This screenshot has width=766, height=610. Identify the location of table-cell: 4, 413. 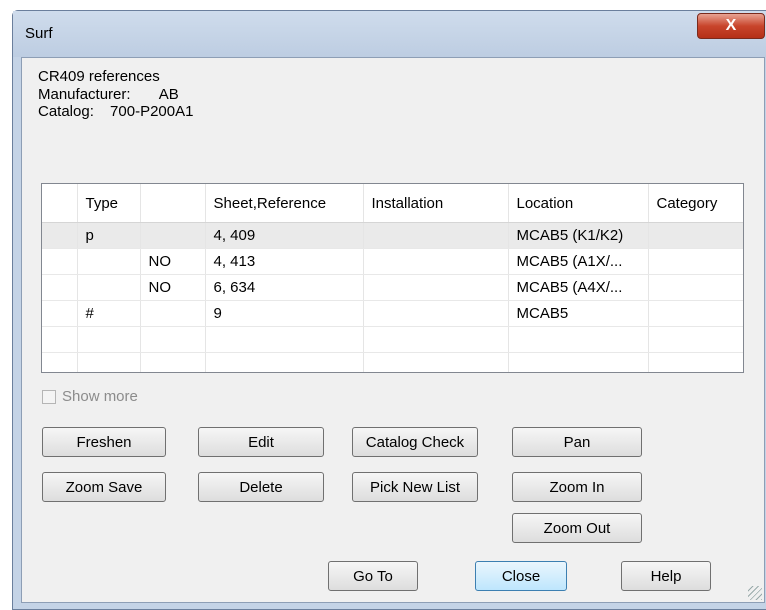
(284, 261).